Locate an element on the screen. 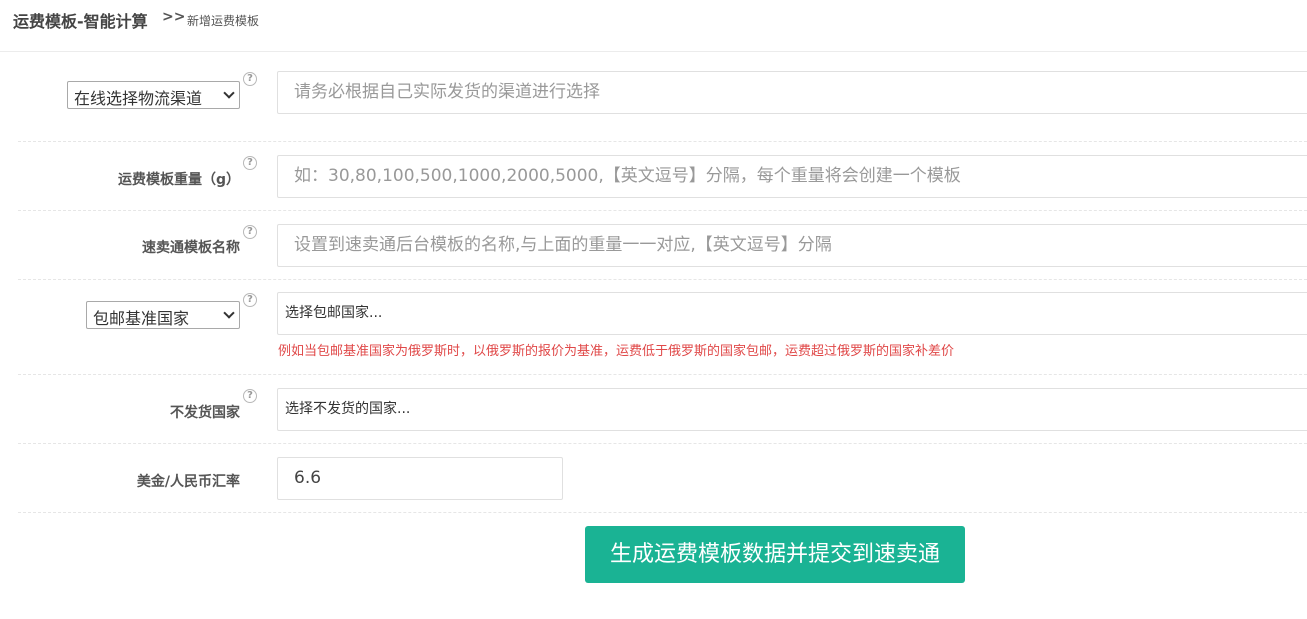 Image resolution: width=1307 pixels, height=619 pixels. channel-input: 请务必根据自己实际发货的渠道进行选择 is located at coordinates (792, 92).